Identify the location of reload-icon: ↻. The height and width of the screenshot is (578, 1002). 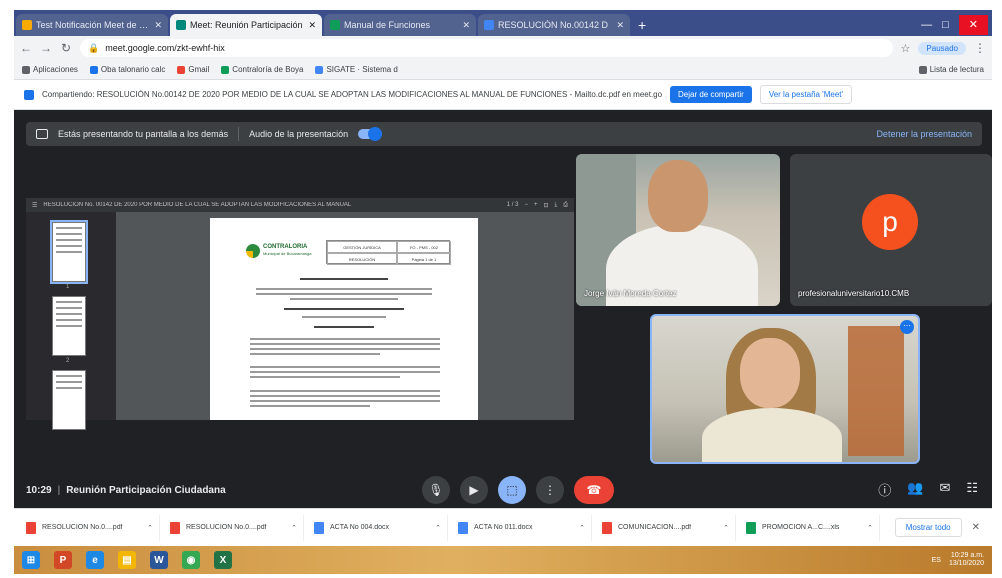
(66, 48).